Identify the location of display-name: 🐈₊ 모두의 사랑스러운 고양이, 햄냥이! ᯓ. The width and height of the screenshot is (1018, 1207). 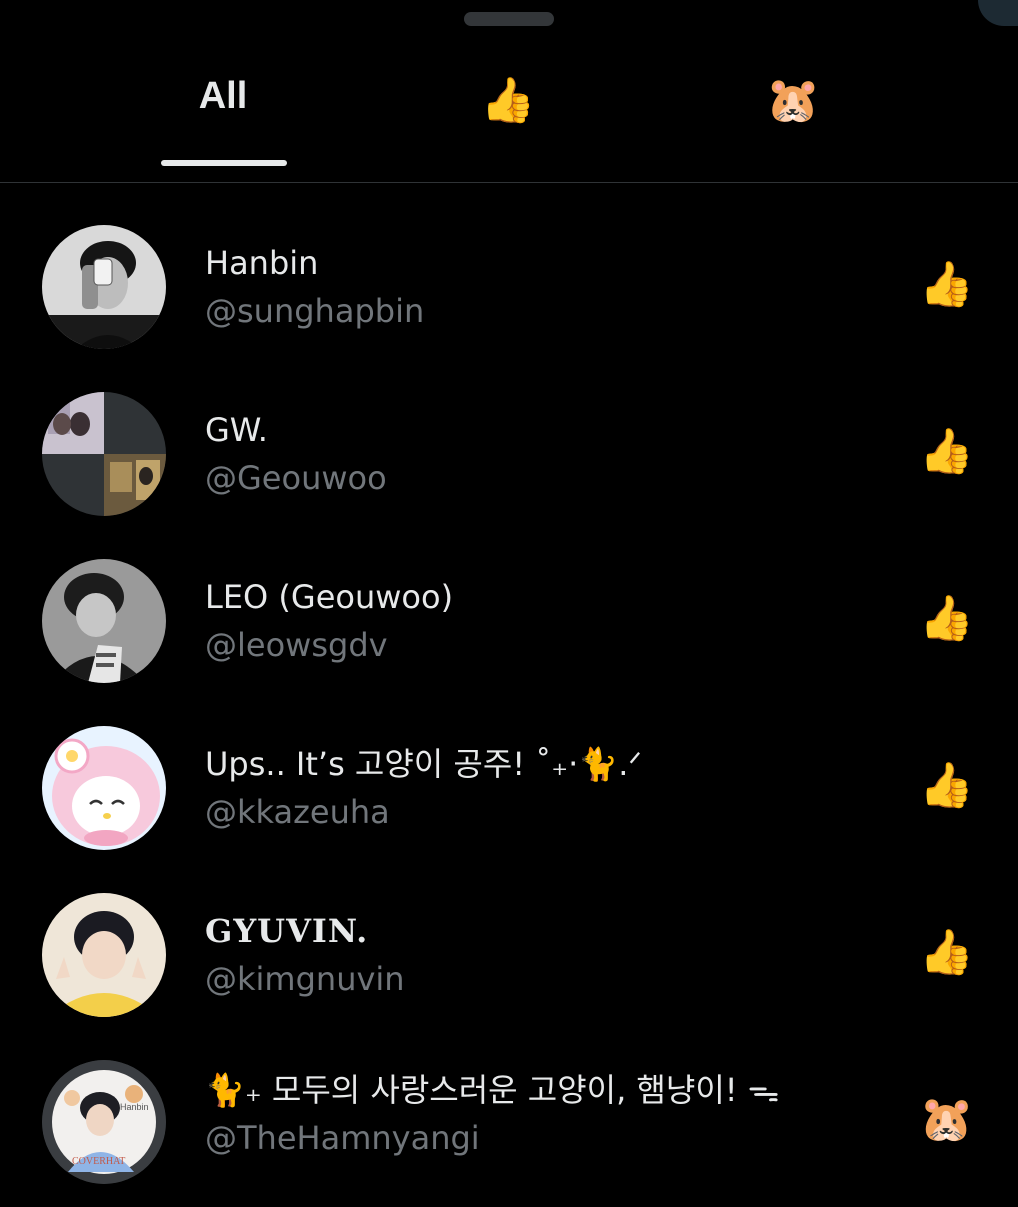
(492, 1090).